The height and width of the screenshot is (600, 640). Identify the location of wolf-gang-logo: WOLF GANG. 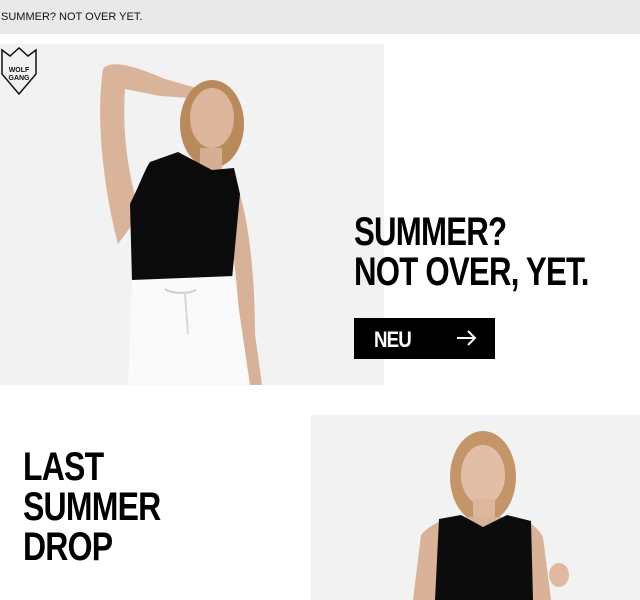
(19, 70).